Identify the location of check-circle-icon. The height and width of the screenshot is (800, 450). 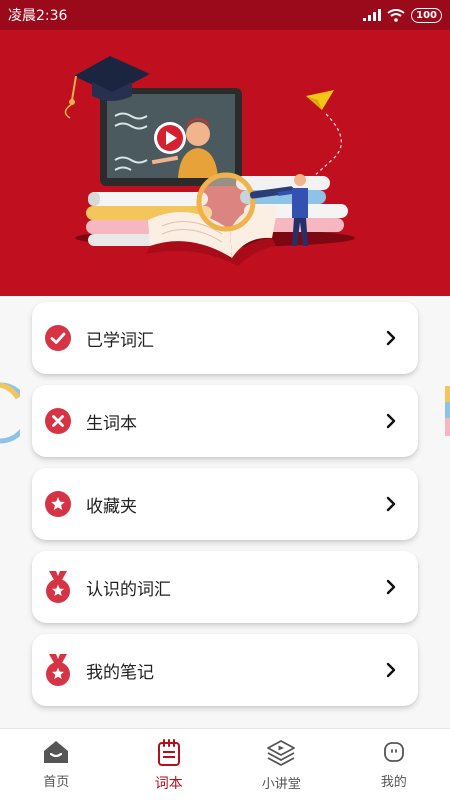
(58, 338).